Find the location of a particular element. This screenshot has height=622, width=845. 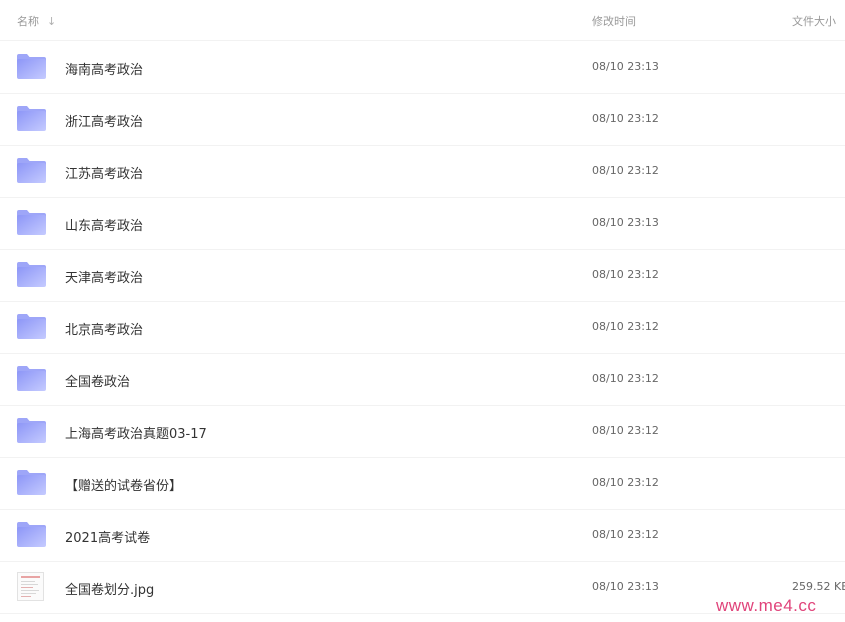

file-name: 山东高考政治 is located at coordinates (104, 224).